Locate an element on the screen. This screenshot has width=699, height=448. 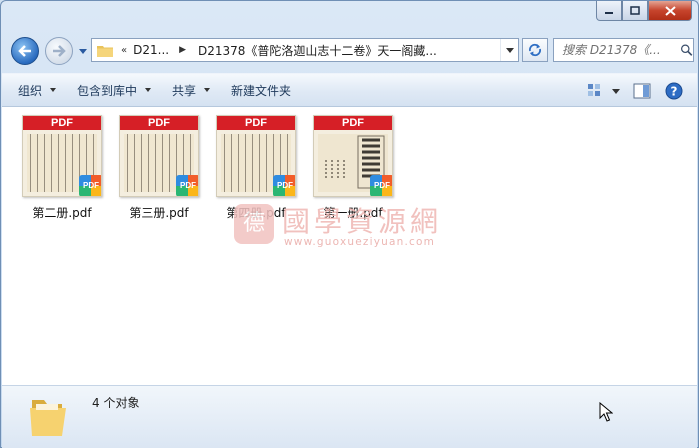
new-folder-button: 新建文件夹 is located at coordinates (261, 90).